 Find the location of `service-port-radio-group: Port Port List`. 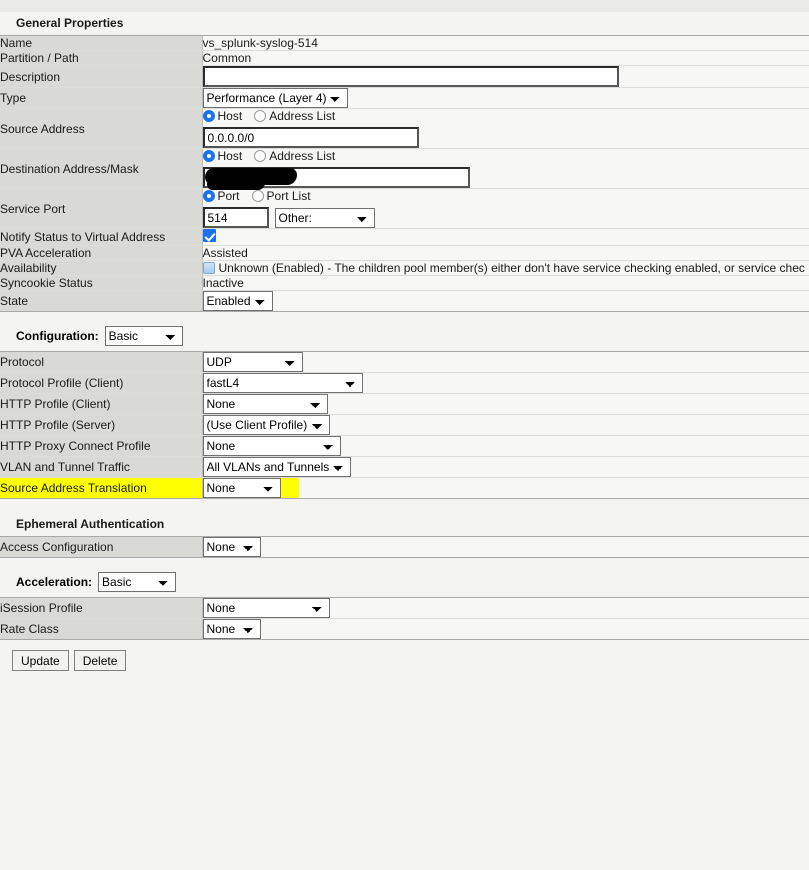

service-port-radio-group: Port Port List is located at coordinates (505, 196).